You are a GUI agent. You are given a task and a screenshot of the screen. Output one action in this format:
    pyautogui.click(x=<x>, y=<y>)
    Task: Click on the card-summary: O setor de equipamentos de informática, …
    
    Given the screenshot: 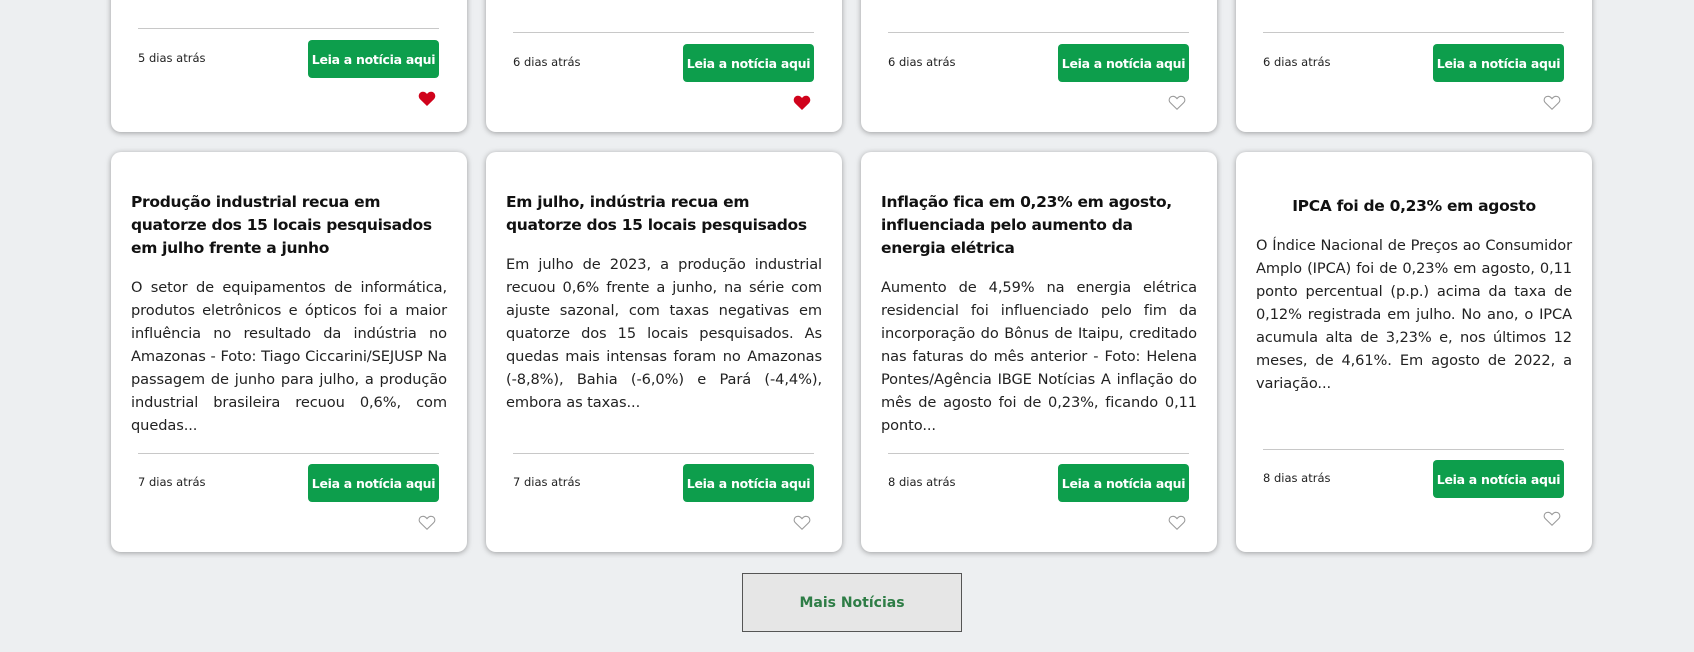 What is the action you would take?
    pyautogui.click(x=289, y=356)
    